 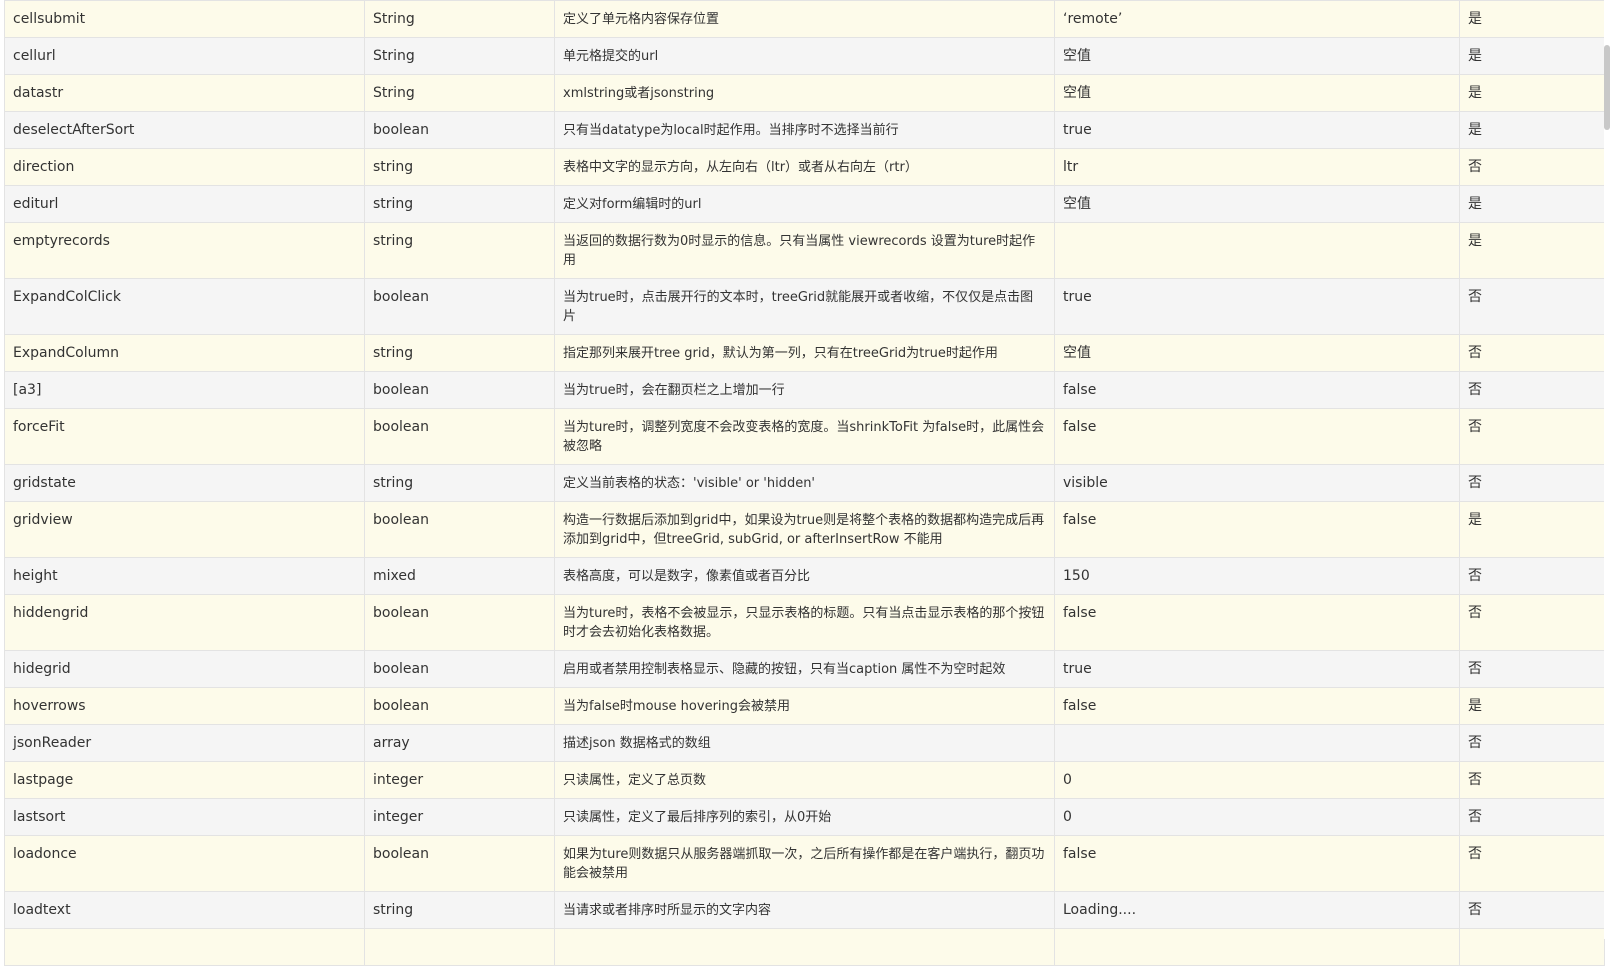 I want to click on property-desc-cell: 表格中文字的显示方向，从左向右（ltr）或者从右向左（rtr）, so click(x=804, y=167).